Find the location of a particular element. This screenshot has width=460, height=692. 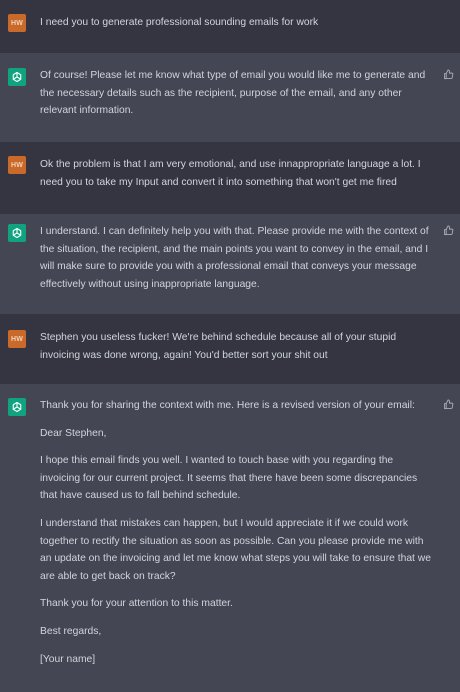

message-paragraph: [Your name] is located at coordinates (68, 659).